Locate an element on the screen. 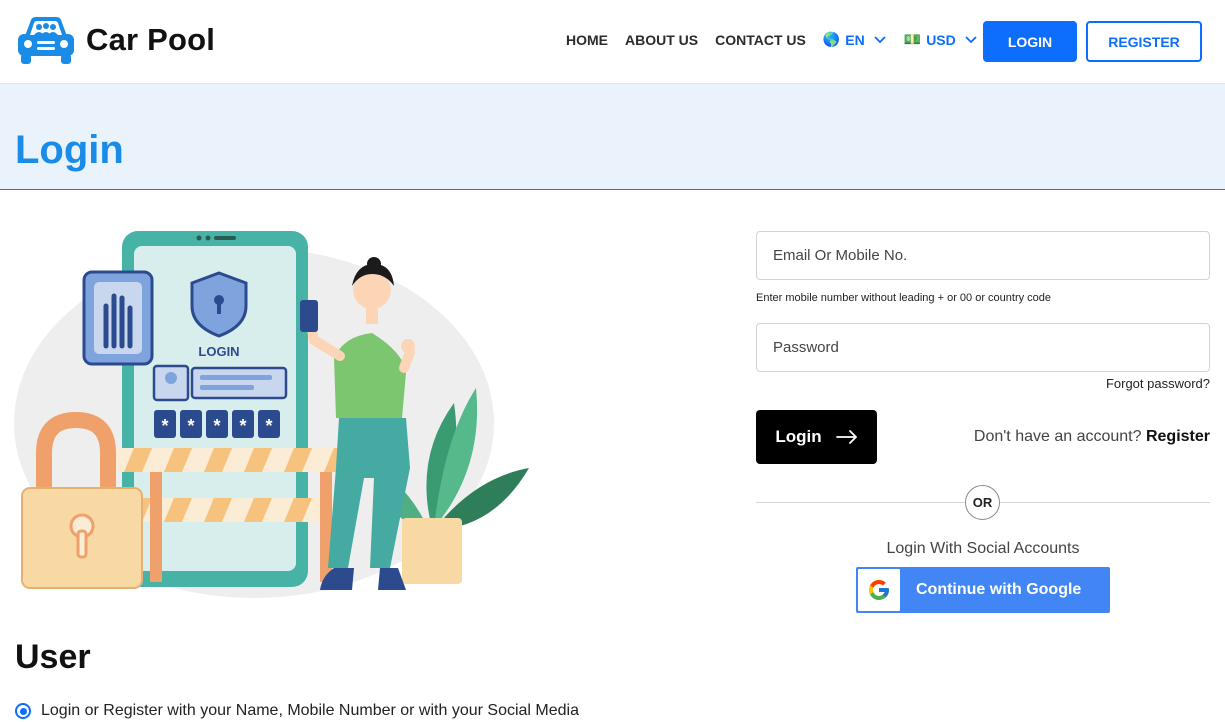  currency-label: USD is located at coordinates (941, 39).